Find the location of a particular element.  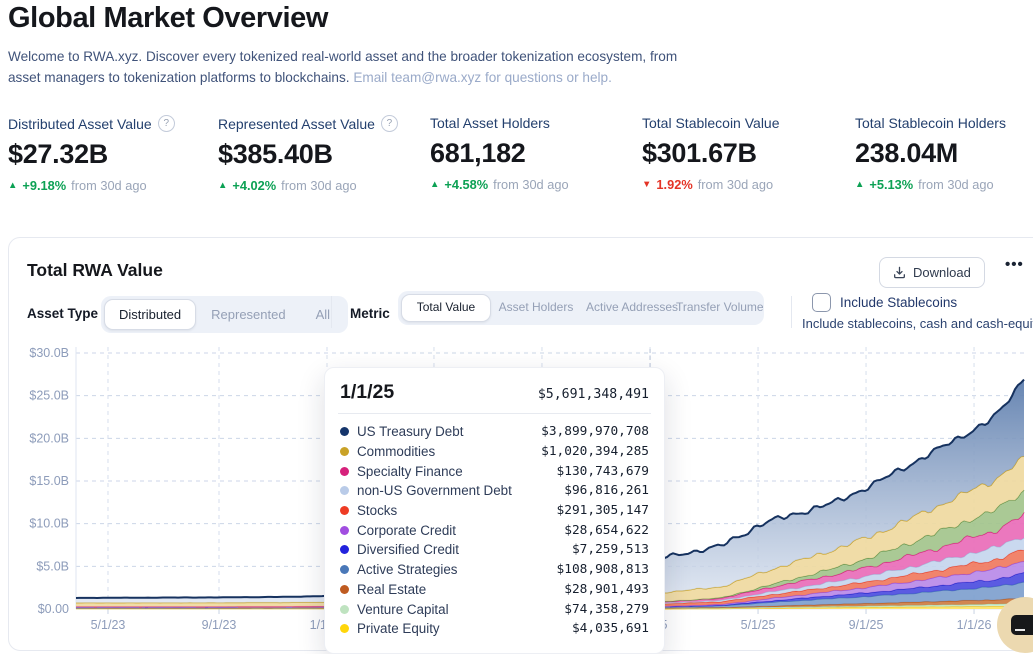

asset-type-option-distributed: Distributed is located at coordinates (150, 314).